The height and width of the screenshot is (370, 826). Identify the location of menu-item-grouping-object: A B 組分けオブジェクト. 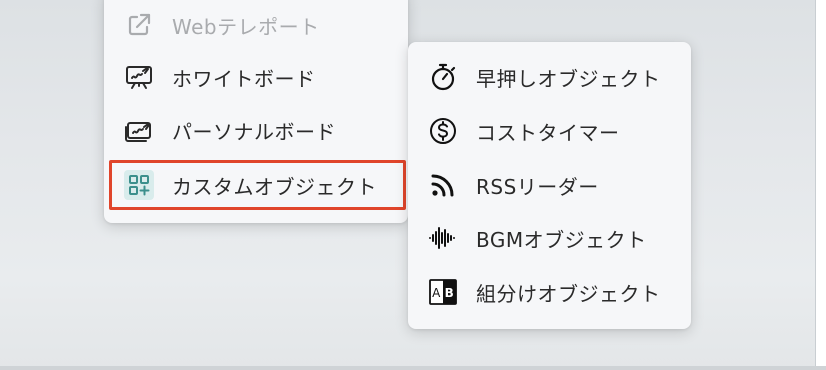
(553, 292).